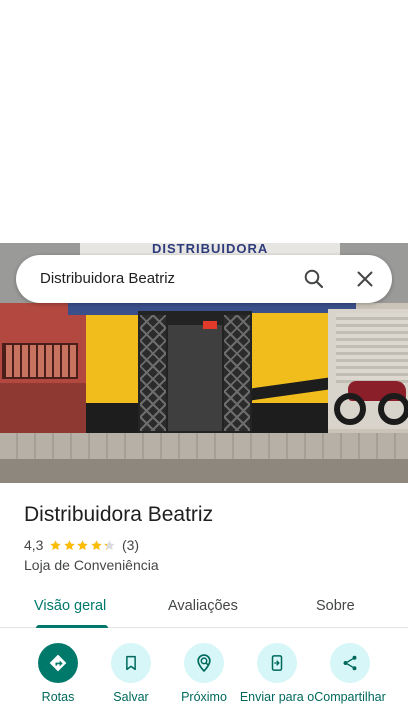 This screenshot has height=726, width=408. Describe the element at coordinates (58, 663) in the screenshot. I see `directions-icon` at that location.